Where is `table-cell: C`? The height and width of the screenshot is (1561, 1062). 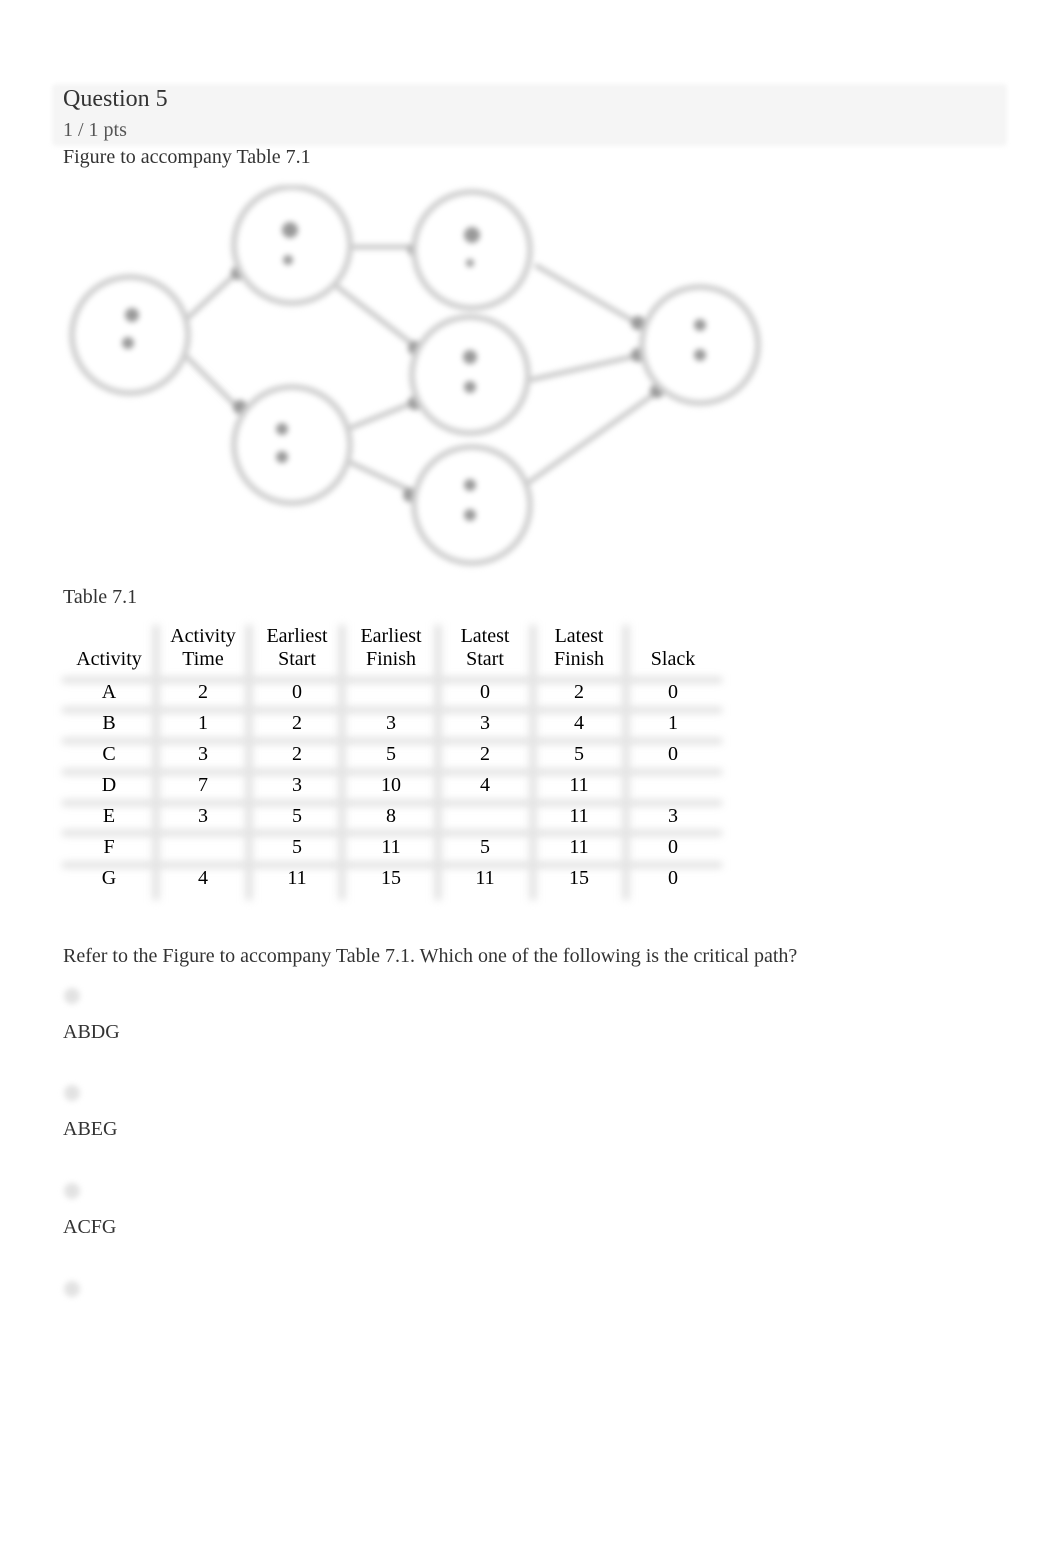
table-cell: C is located at coordinates (109, 754).